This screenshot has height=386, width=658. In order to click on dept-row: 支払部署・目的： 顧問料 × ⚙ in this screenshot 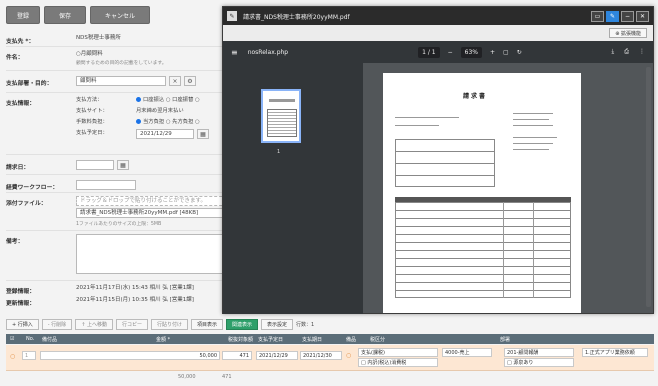, I will do `click(119, 81)`.